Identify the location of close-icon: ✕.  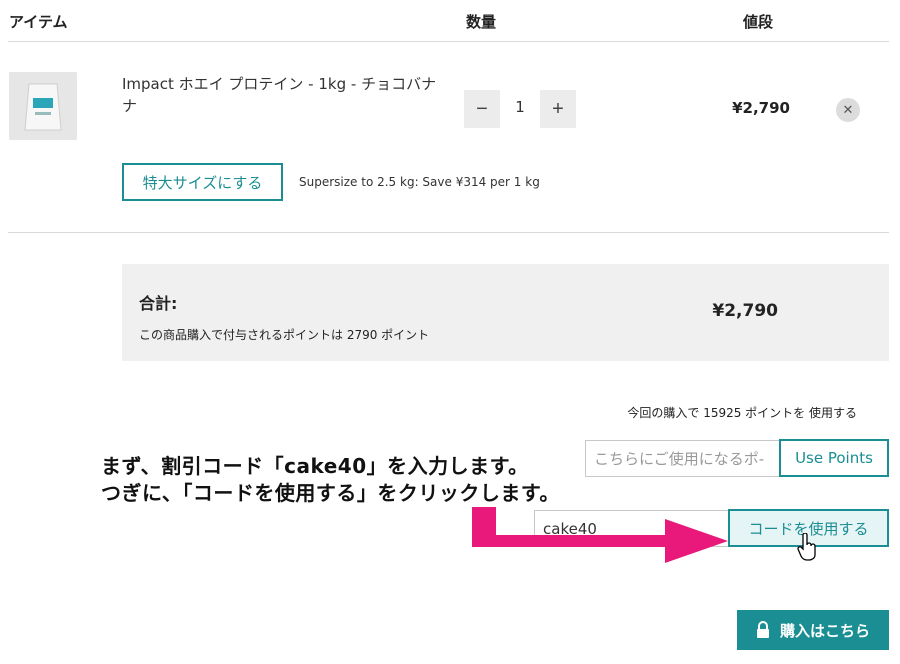
(848, 110).